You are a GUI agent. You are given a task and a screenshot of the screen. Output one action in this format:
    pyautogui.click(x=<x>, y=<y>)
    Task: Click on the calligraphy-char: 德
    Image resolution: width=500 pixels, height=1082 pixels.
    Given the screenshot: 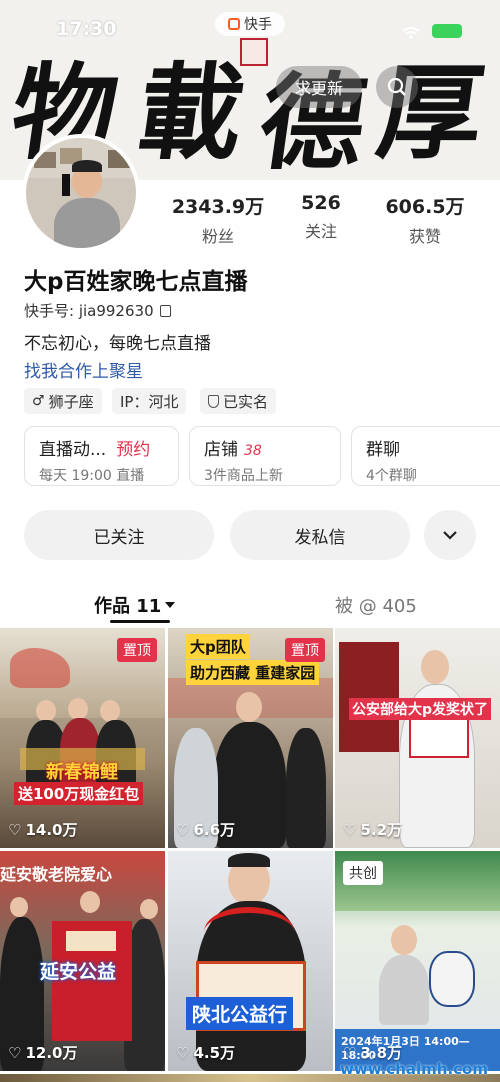 What is the action you would take?
    pyautogui.click(x=313, y=120)
    